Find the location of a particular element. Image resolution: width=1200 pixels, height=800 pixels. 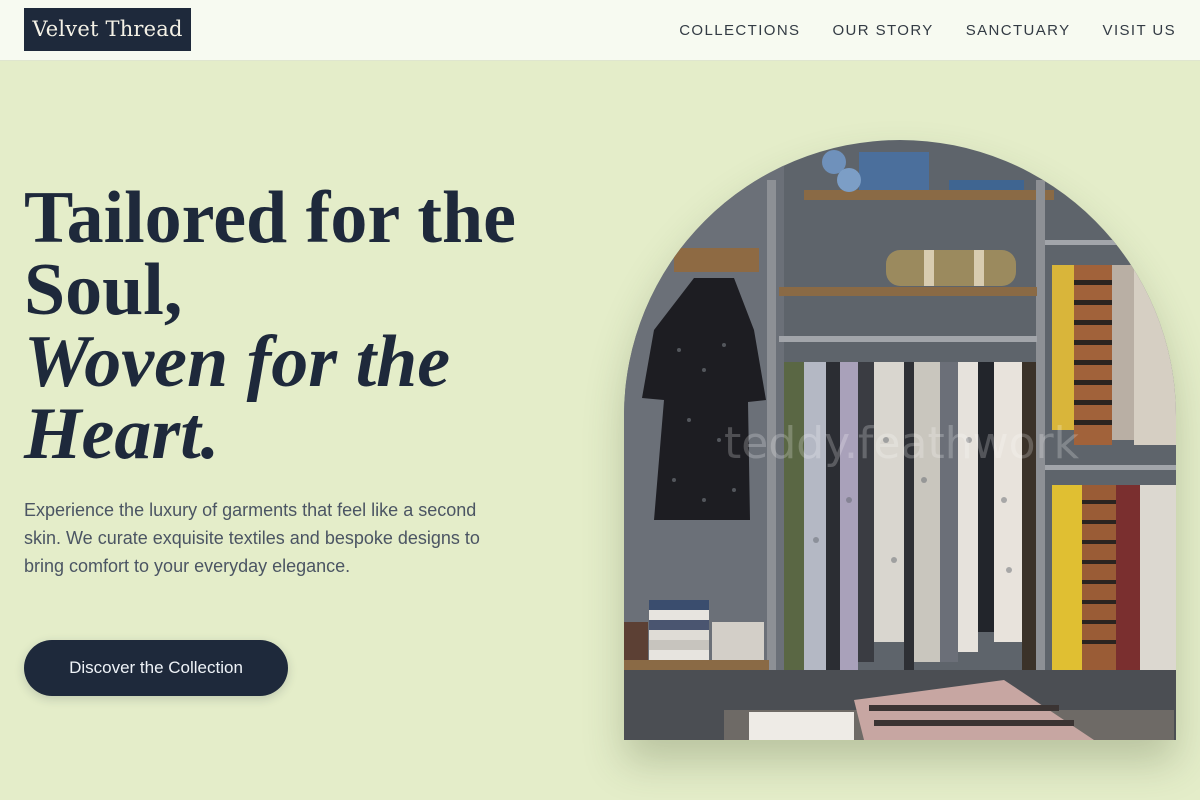

main-nav: COLLECTIONS OUR STORY SANCTUARY VISIT US is located at coordinates (927, 30).